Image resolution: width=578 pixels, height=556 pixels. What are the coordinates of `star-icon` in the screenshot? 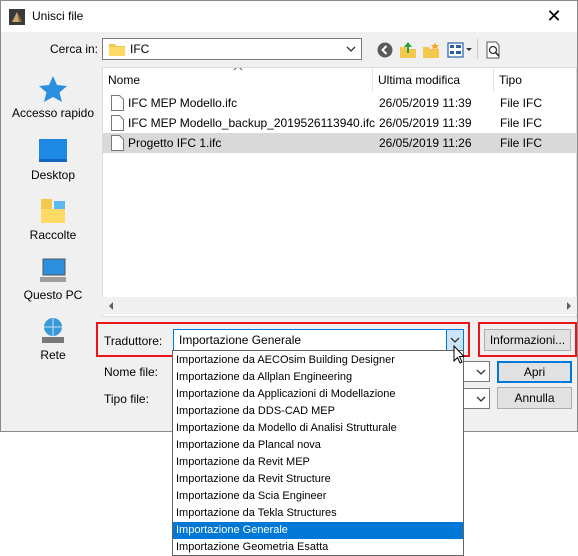 It's located at (53, 89).